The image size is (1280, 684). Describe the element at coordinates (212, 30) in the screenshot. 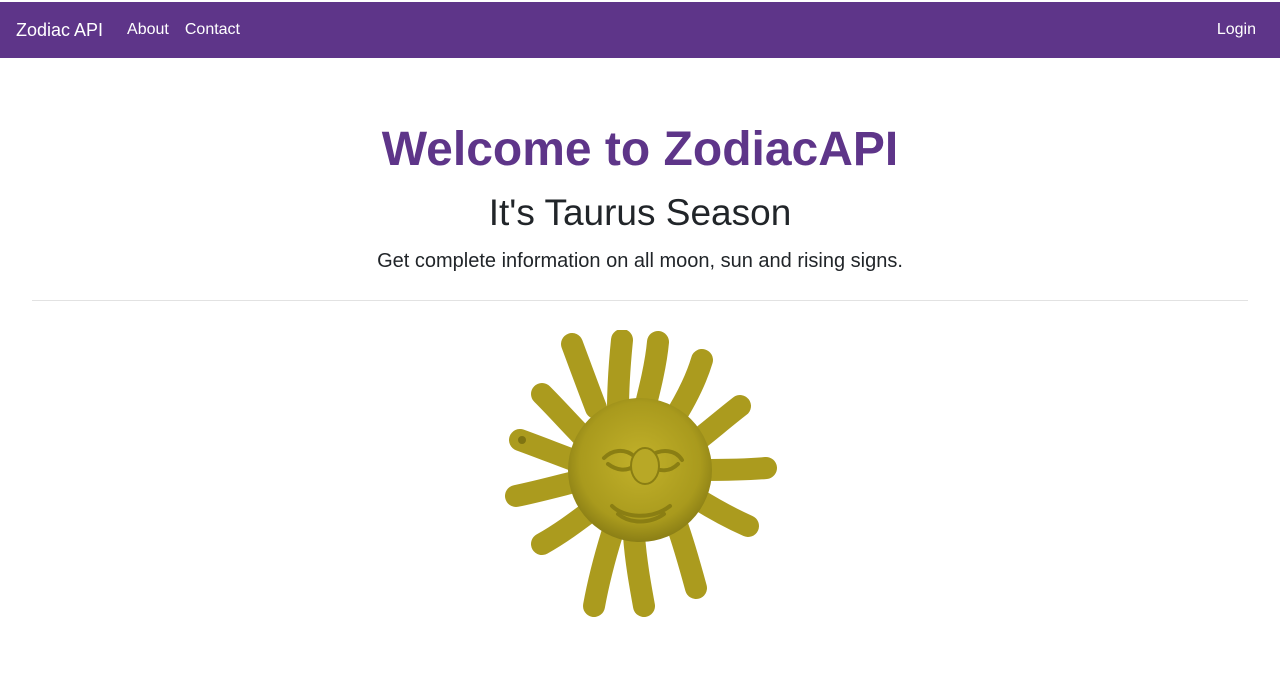

I see `nav-link-contact: Contact` at that location.